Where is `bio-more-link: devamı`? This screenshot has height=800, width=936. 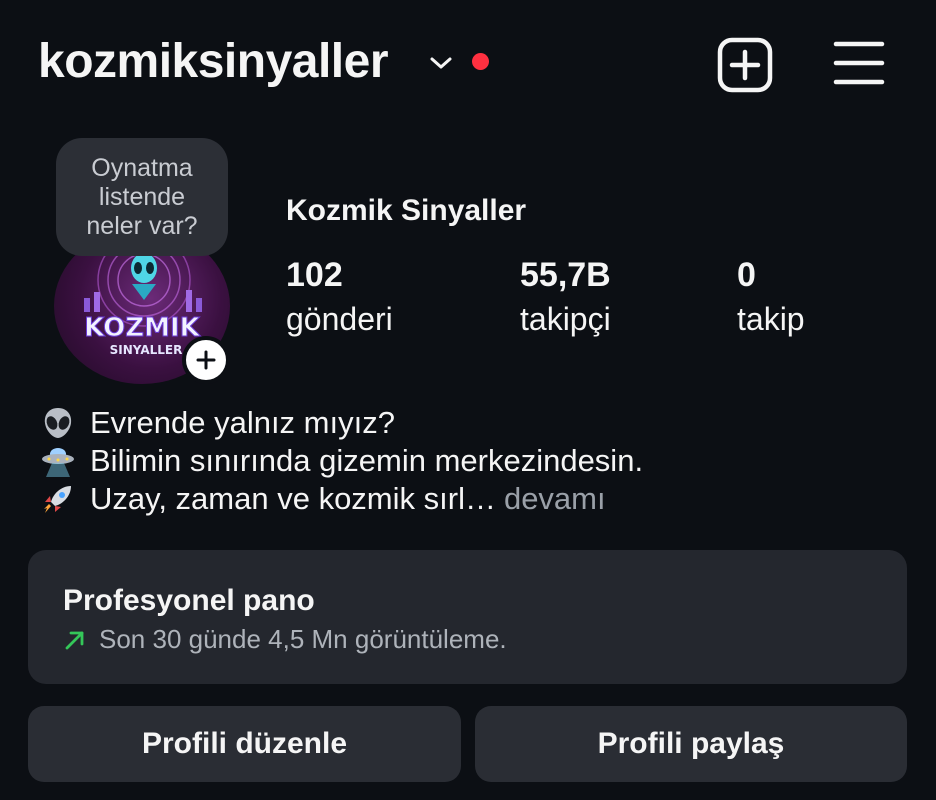
bio-more-link: devamı is located at coordinates (555, 499).